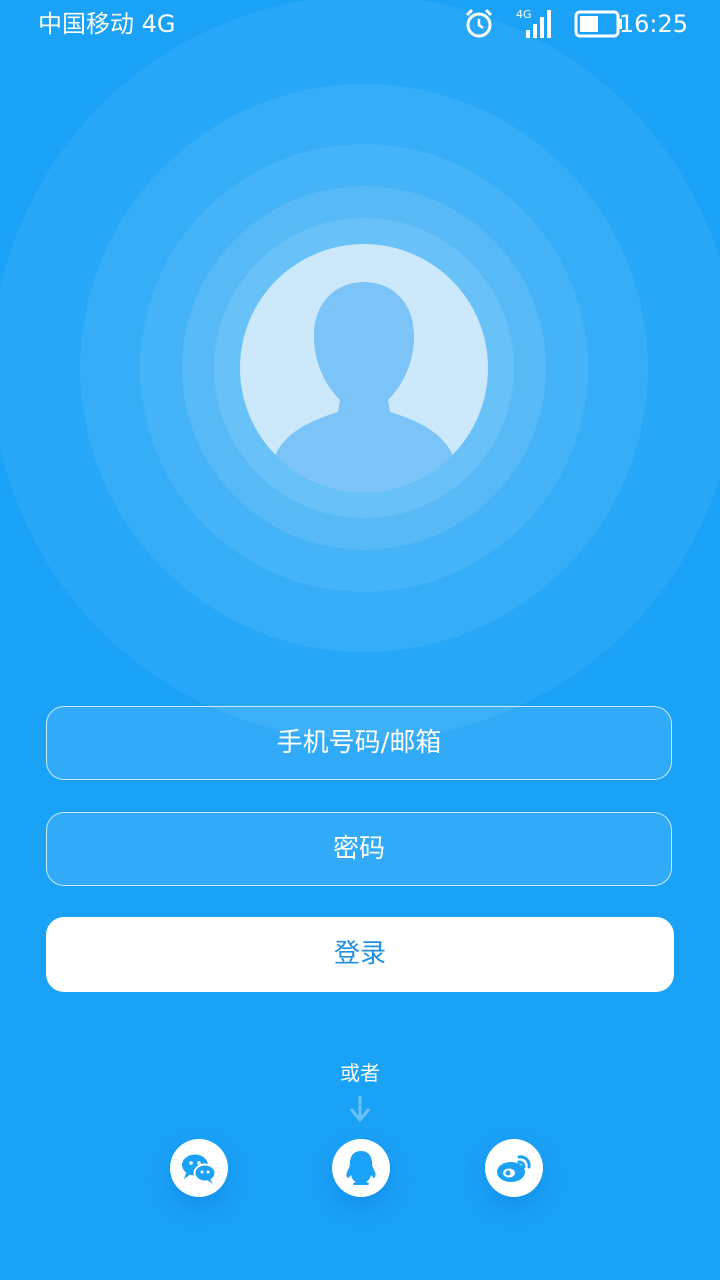 The height and width of the screenshot is (1280, 720). I want to click on or-divider-label: 或者, so click(360, 1073).